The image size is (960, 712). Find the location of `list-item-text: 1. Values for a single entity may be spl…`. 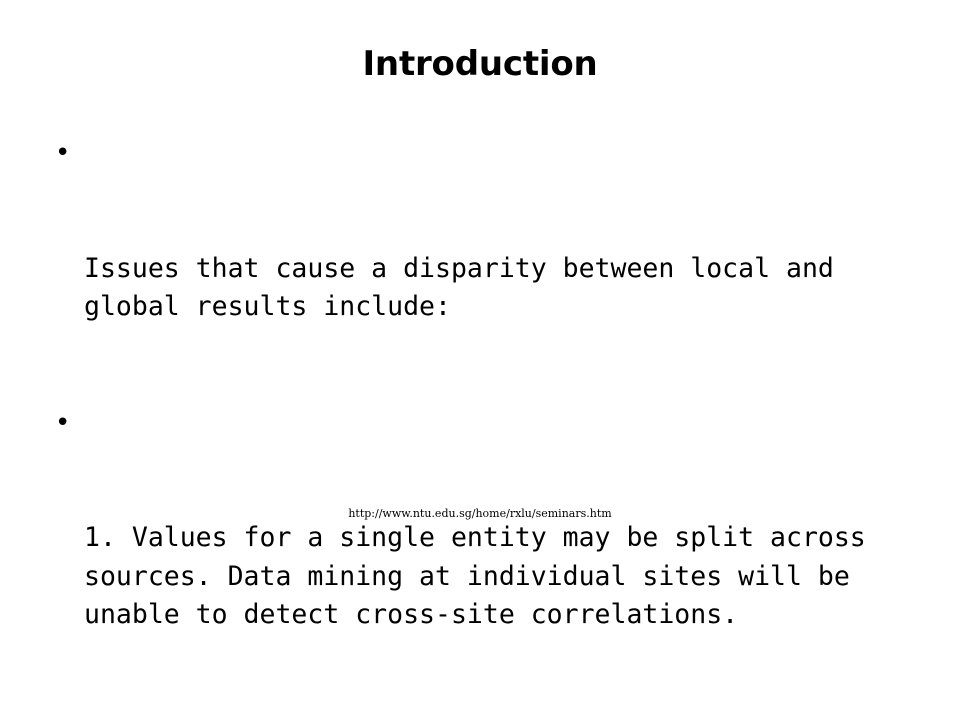

list-item-text: 1. Values for a single entity may be spl… is located at coordinates (483, 576).